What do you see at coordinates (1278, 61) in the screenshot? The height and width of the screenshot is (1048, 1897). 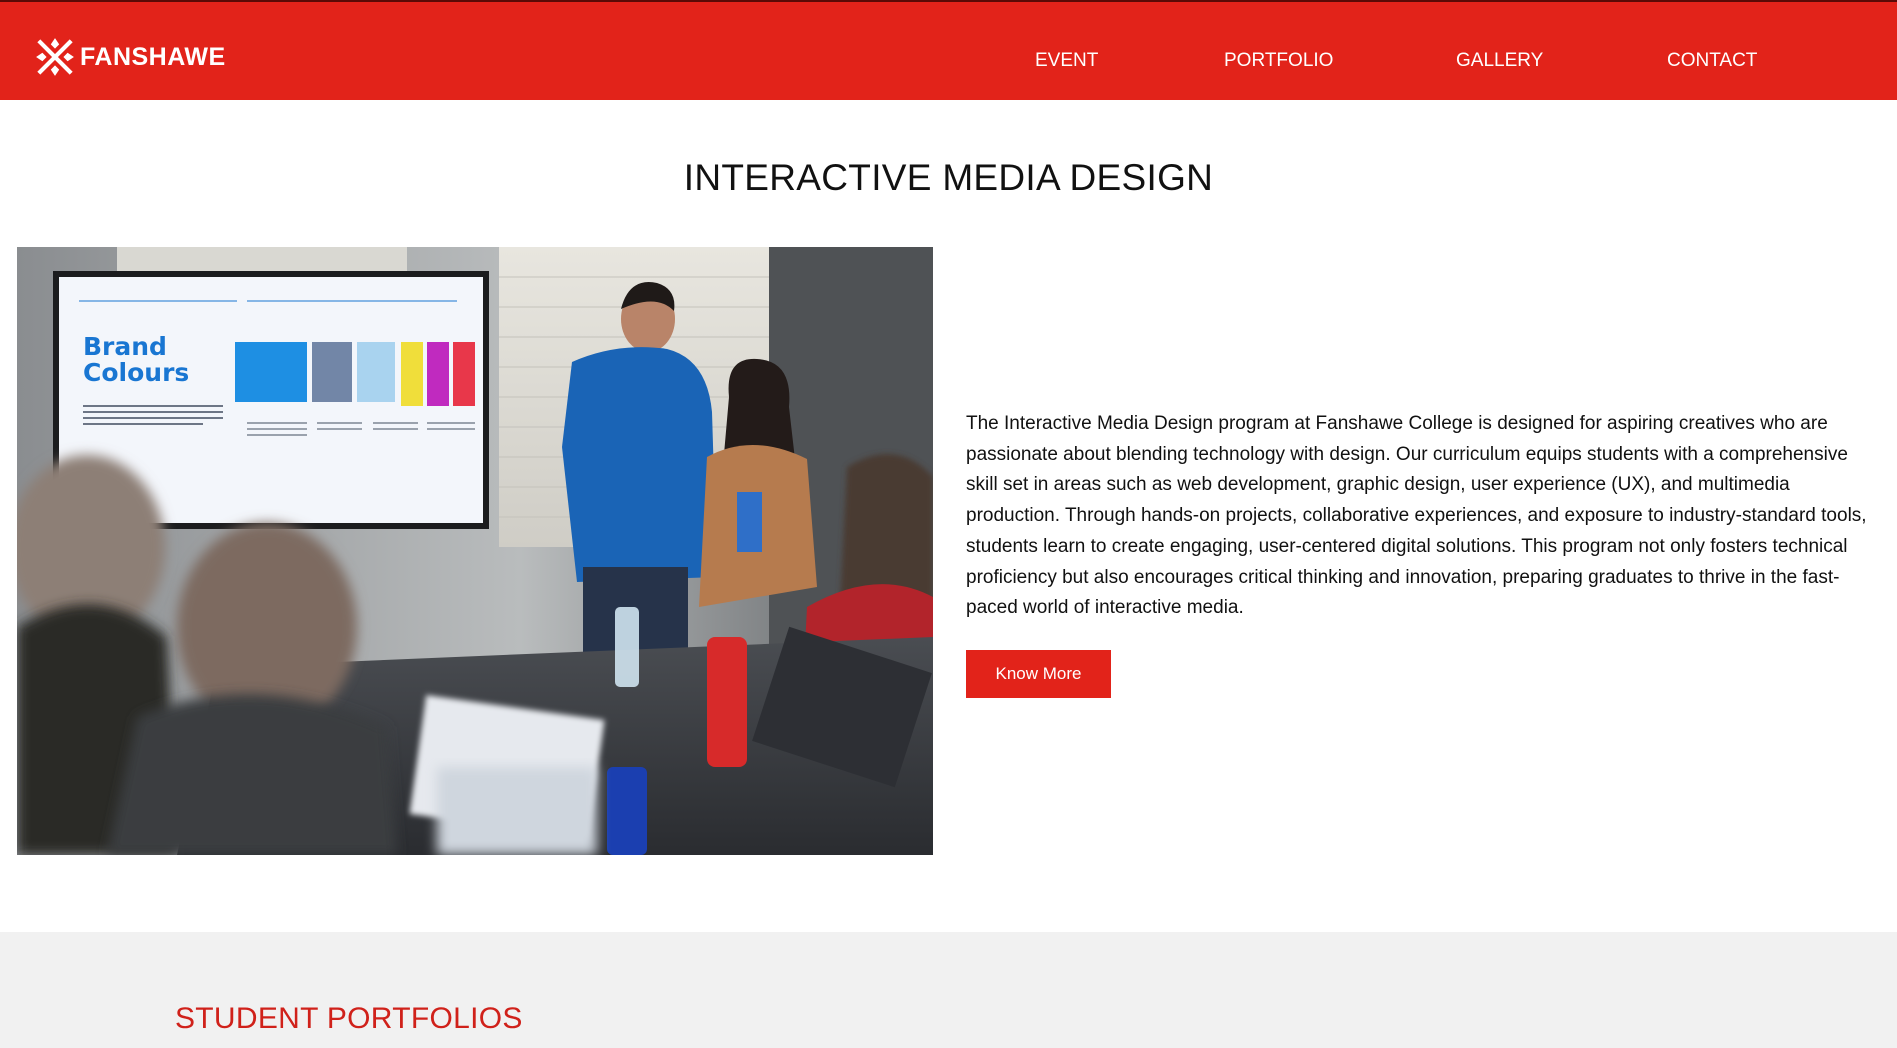 I see `nav-portfolio: PORTFOLIO` at bounding box center [1278, 61].